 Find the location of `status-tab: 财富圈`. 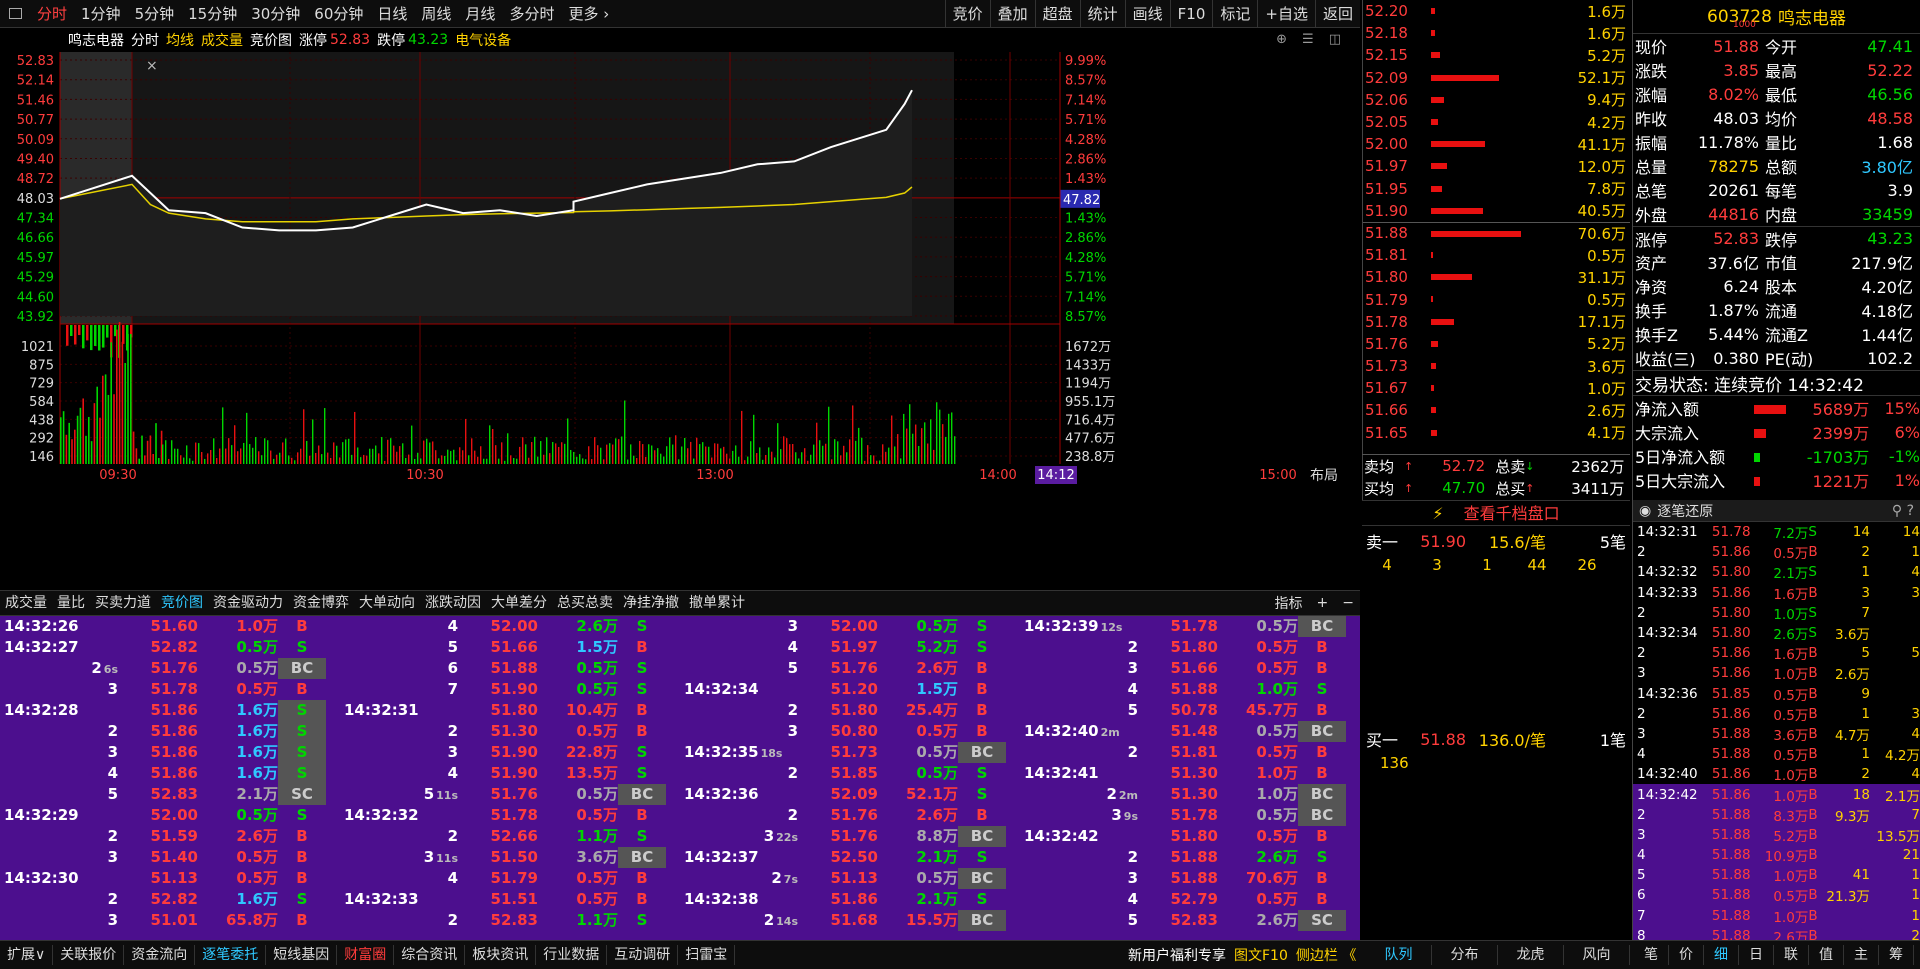

status-tab: 财富圈 is located at coordinates (366, 955).